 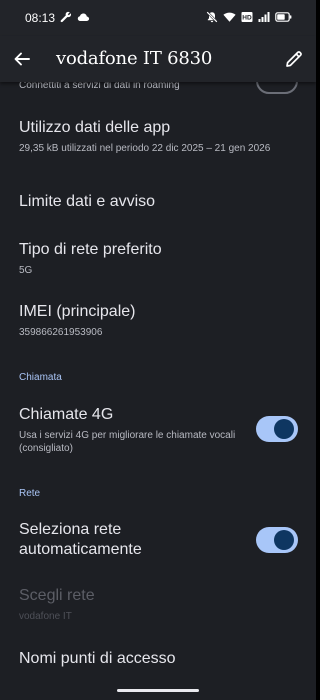 I want to click on auto-network-title: Seleziona rete automaticamente, so click(x=80, y=539).